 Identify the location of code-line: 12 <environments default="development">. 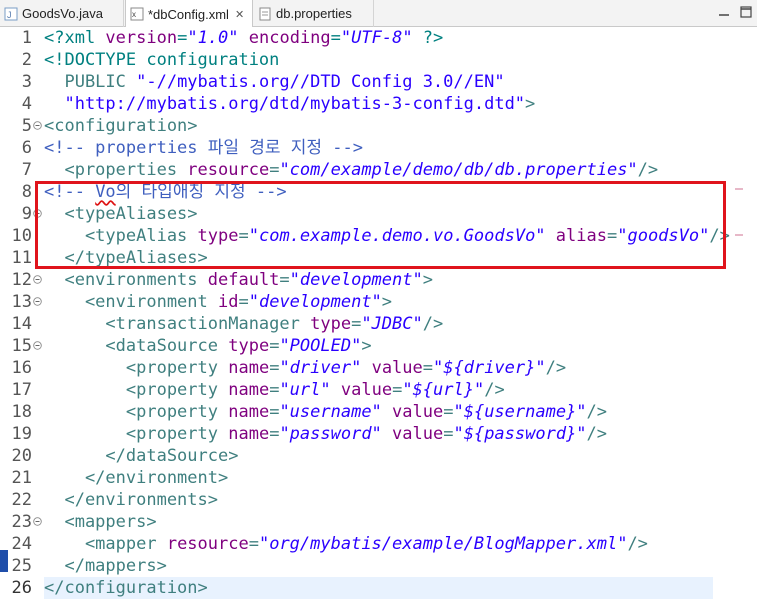
(378, 280).